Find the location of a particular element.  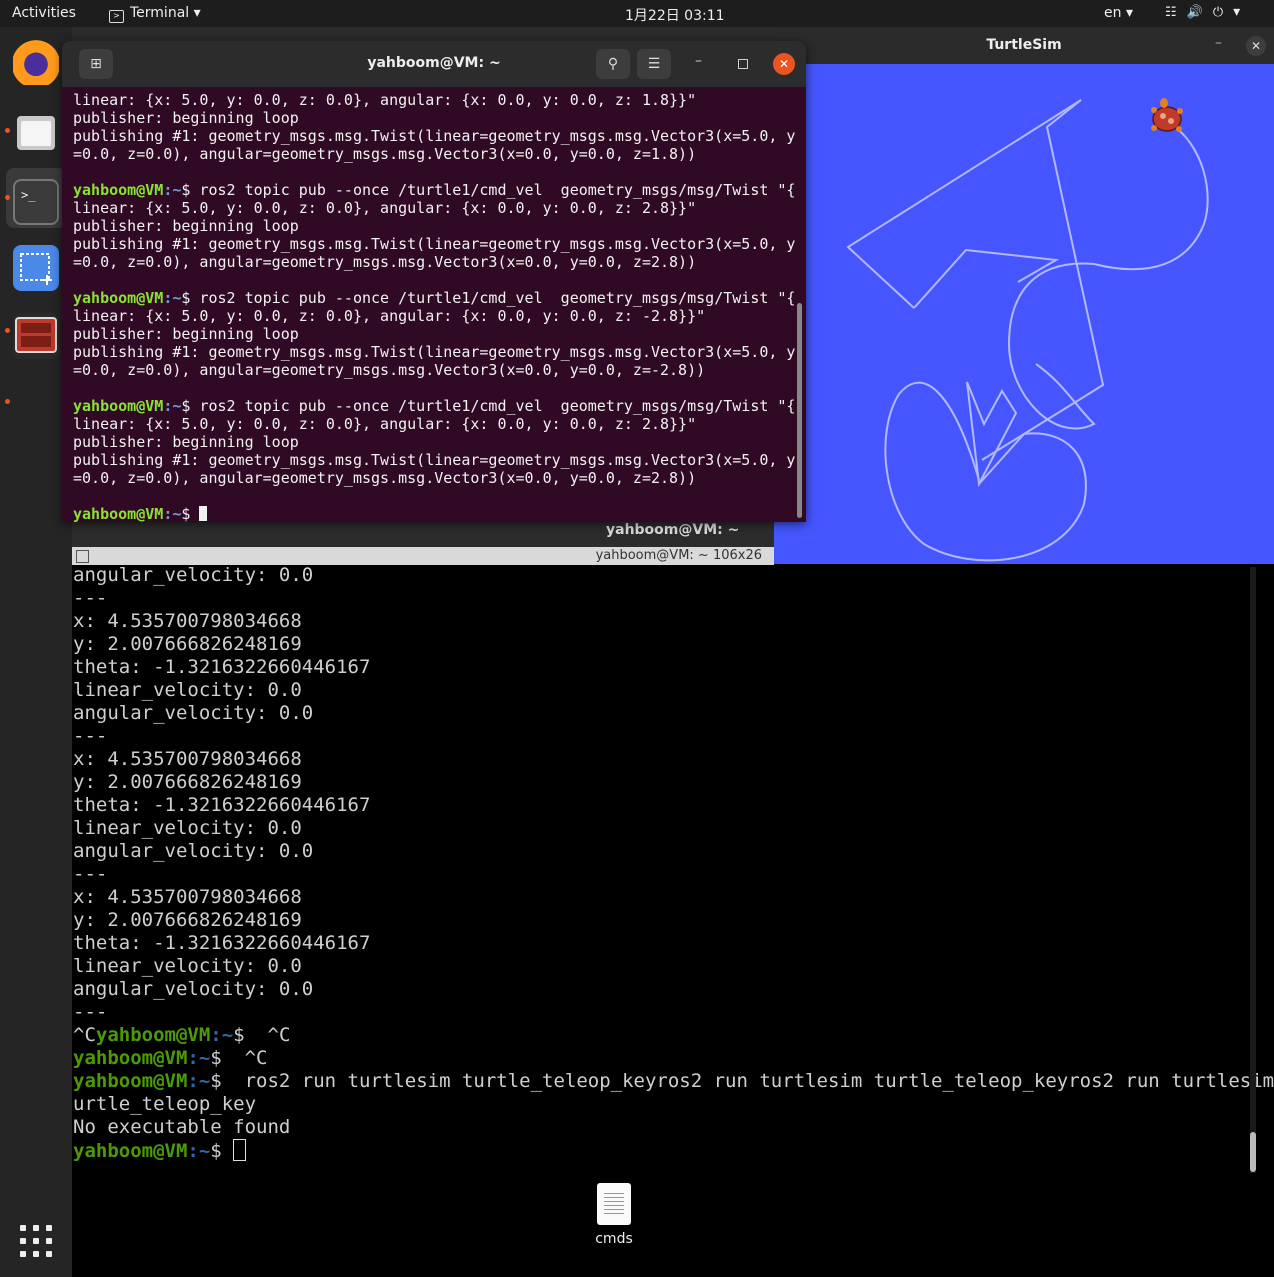

volume-icon: 🔊 is located at coordinates (1194, 12).